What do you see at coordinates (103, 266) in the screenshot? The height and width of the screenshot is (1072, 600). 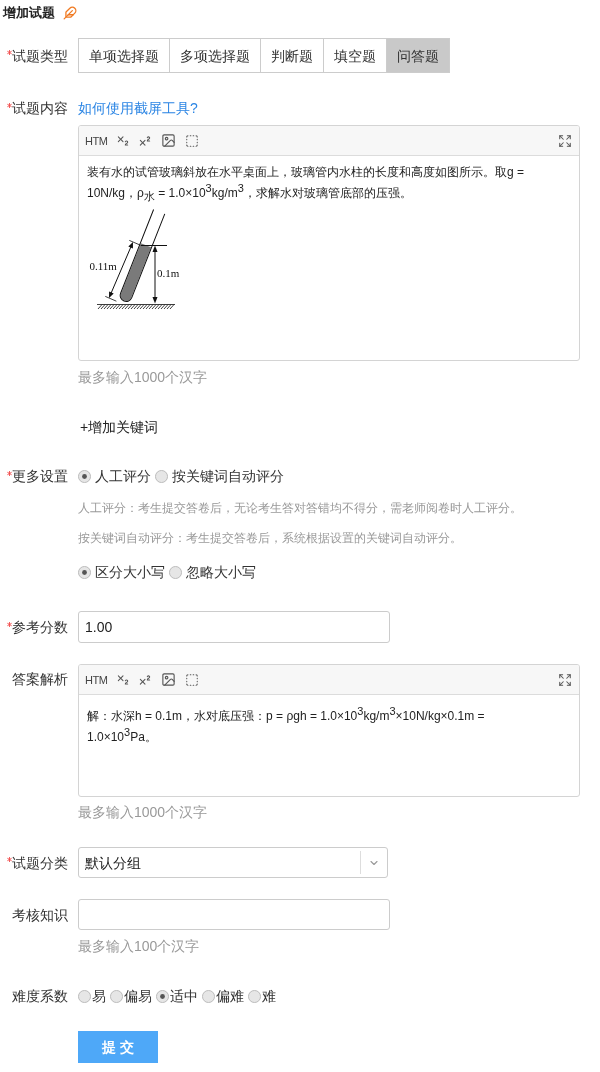 I see `length-label: 0.11m` at bounding box center [103, 266].